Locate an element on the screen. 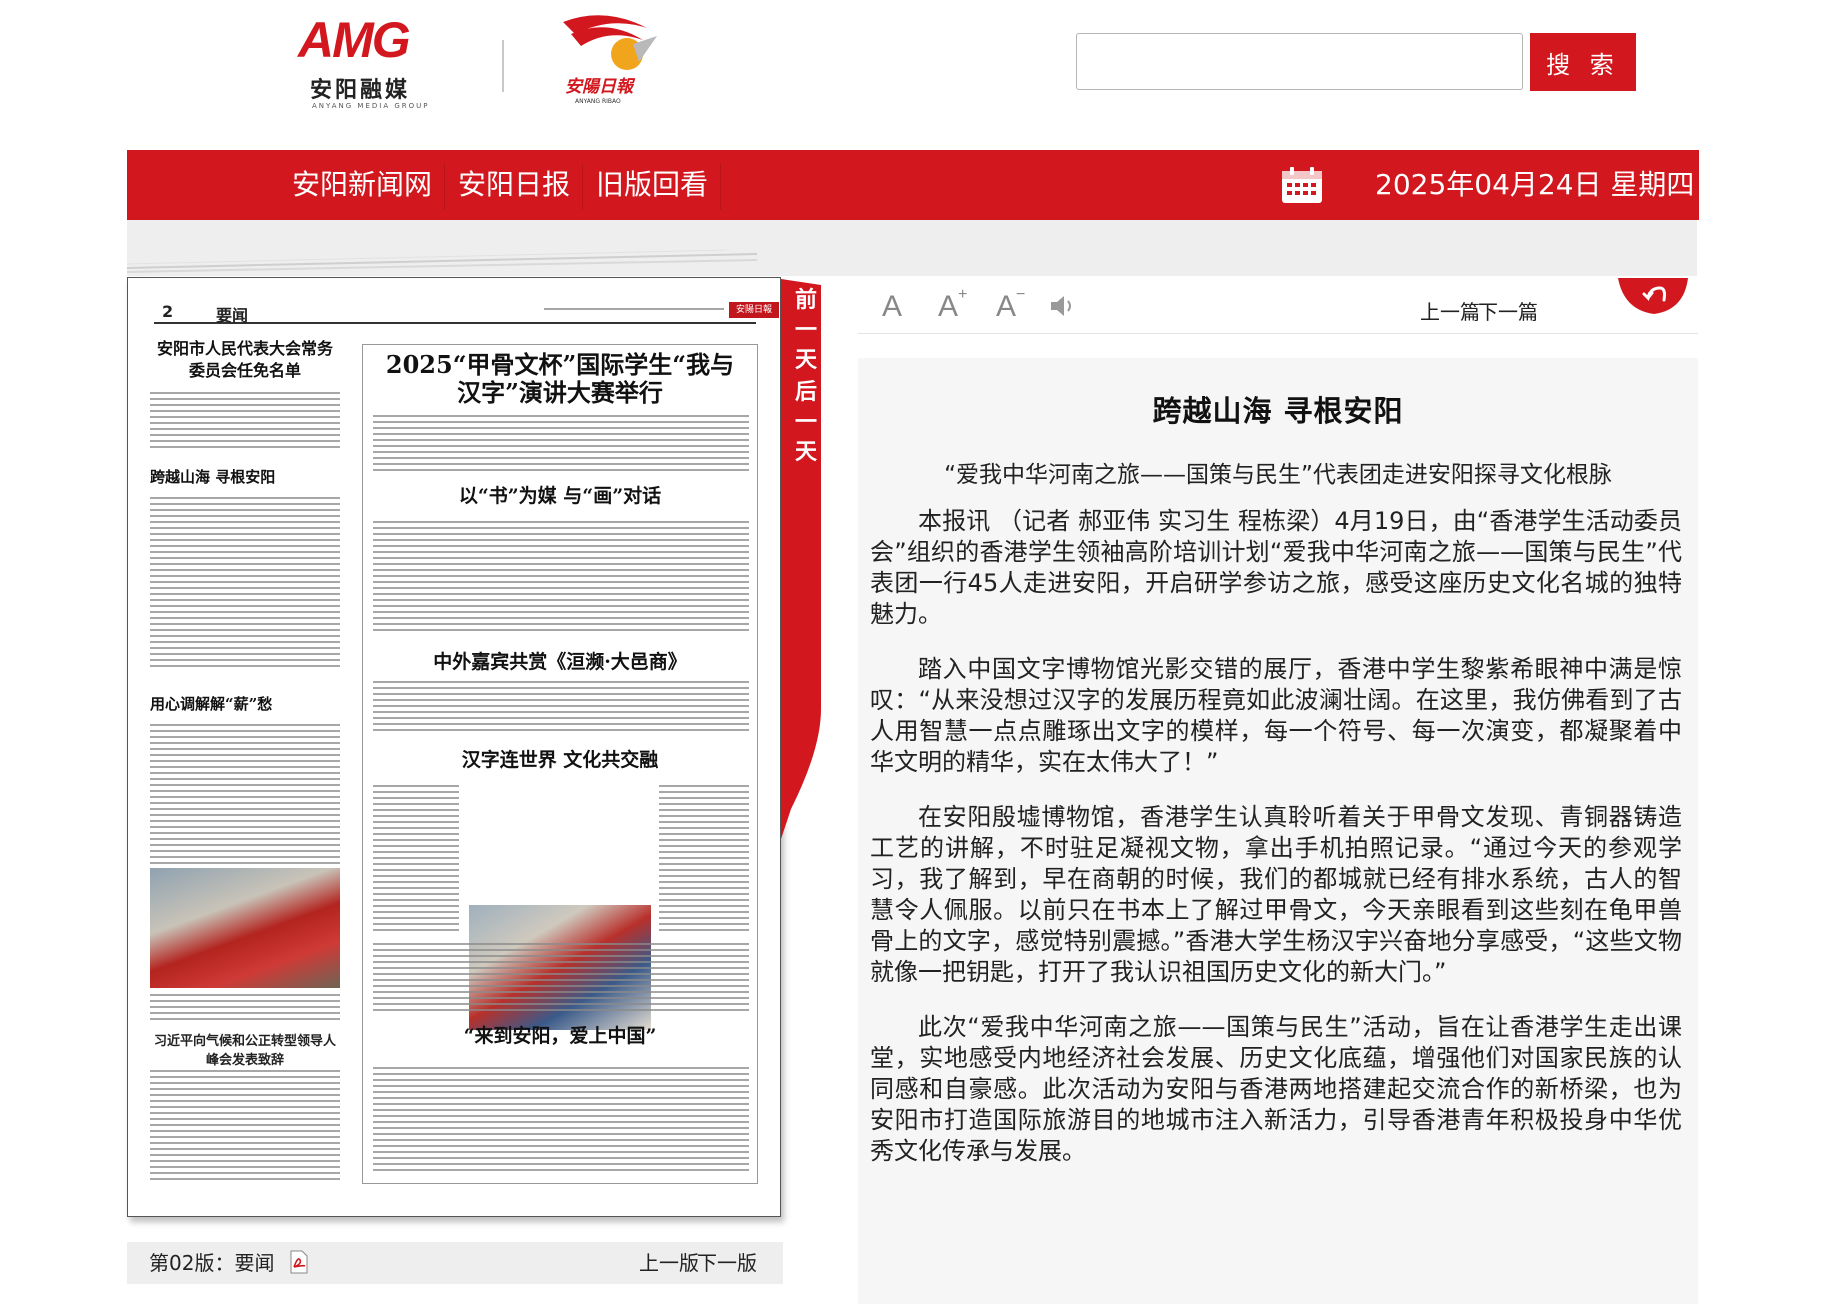 The width and height of the screenshot is (1830, 1308). previous-edition-link: 上一版 is located at coordinates (669, 1263).